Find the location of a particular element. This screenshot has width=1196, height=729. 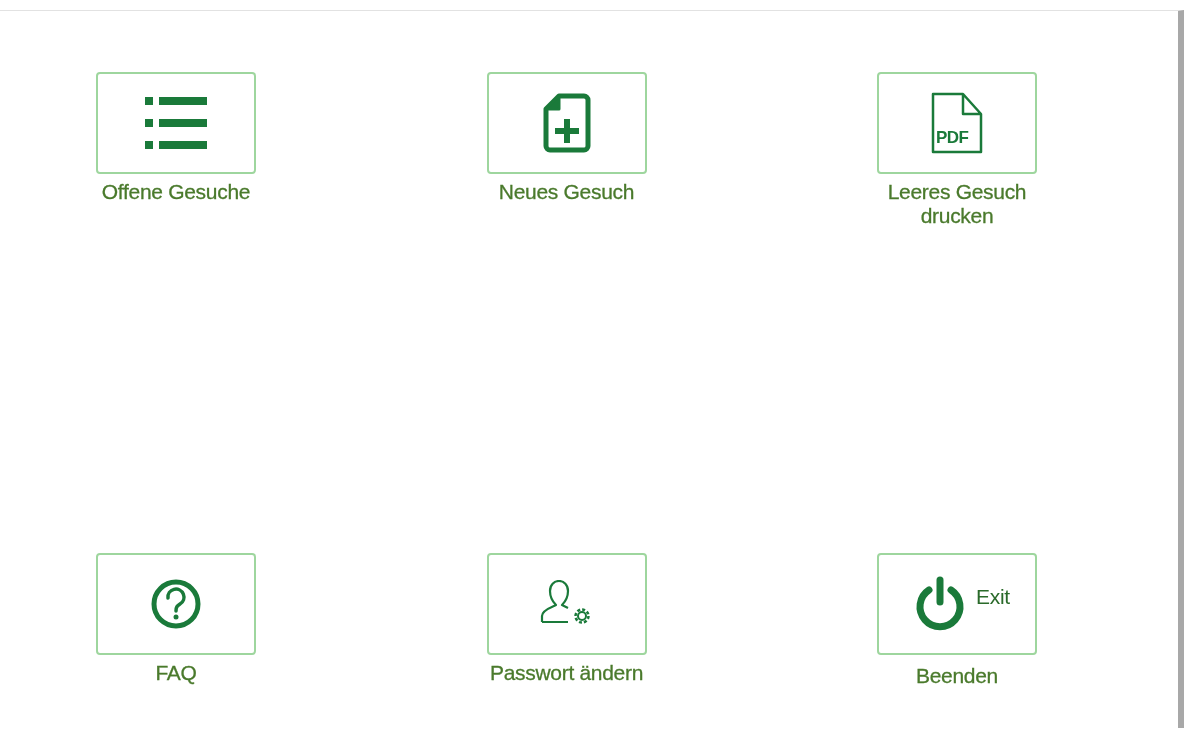

exit-text: Exit is located at coordinates (993, 597).